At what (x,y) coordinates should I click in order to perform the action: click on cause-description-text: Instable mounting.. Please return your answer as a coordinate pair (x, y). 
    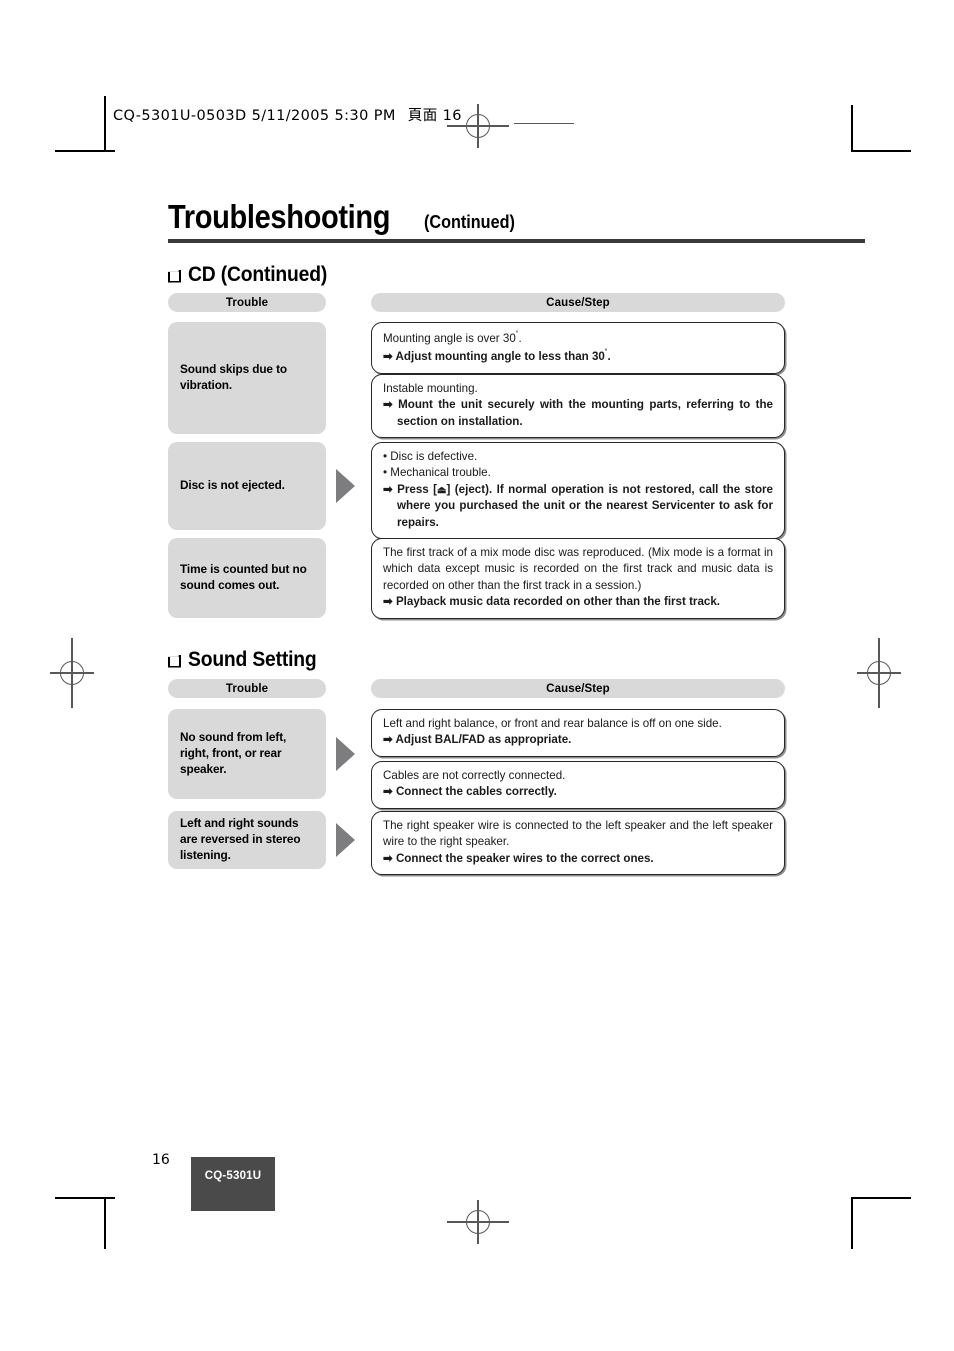
    Looking at the image, I should click on (430, 388).